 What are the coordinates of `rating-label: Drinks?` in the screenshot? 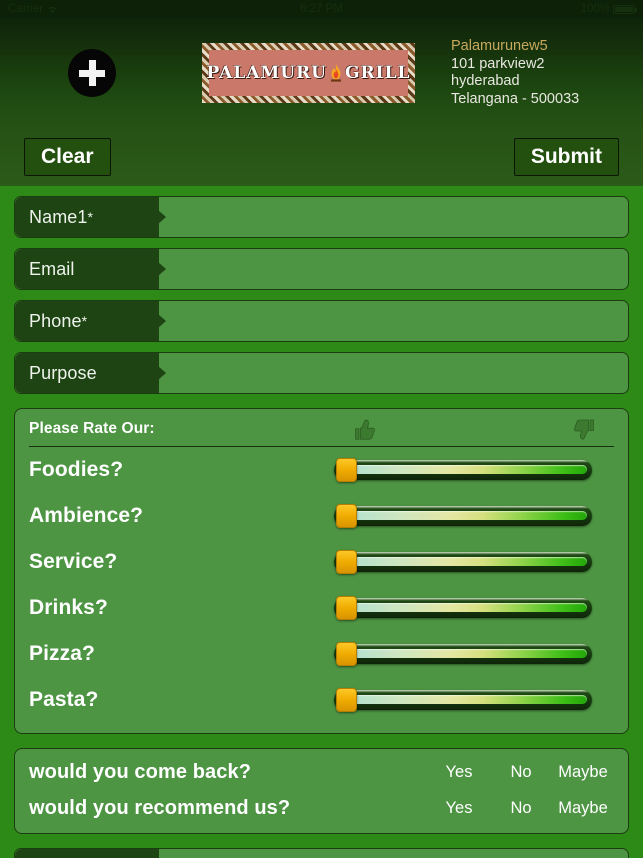 It's located at (68, 607).